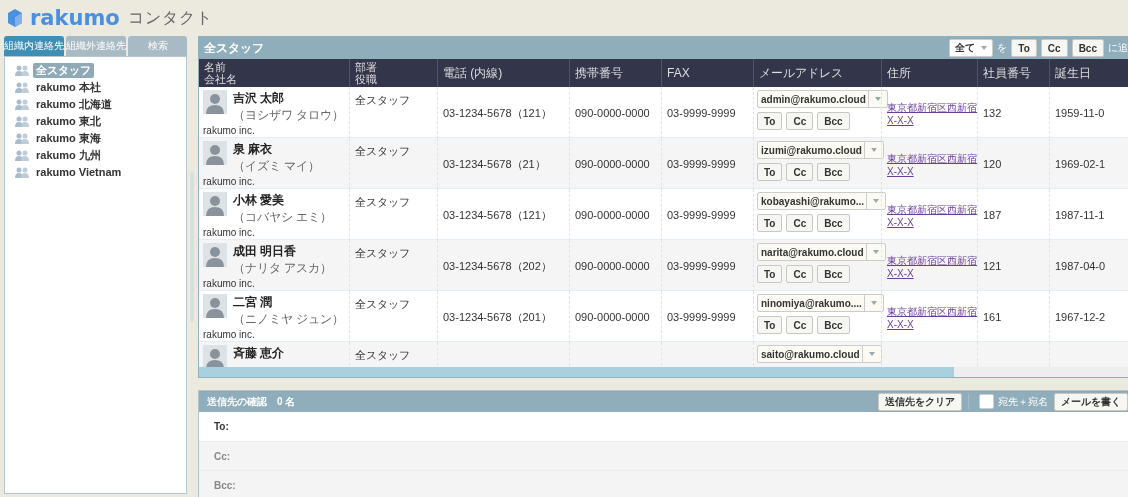 This screenshot has height=497, width=1128. I want to click on group-item: rakumo 北海道, so click(74, 104).